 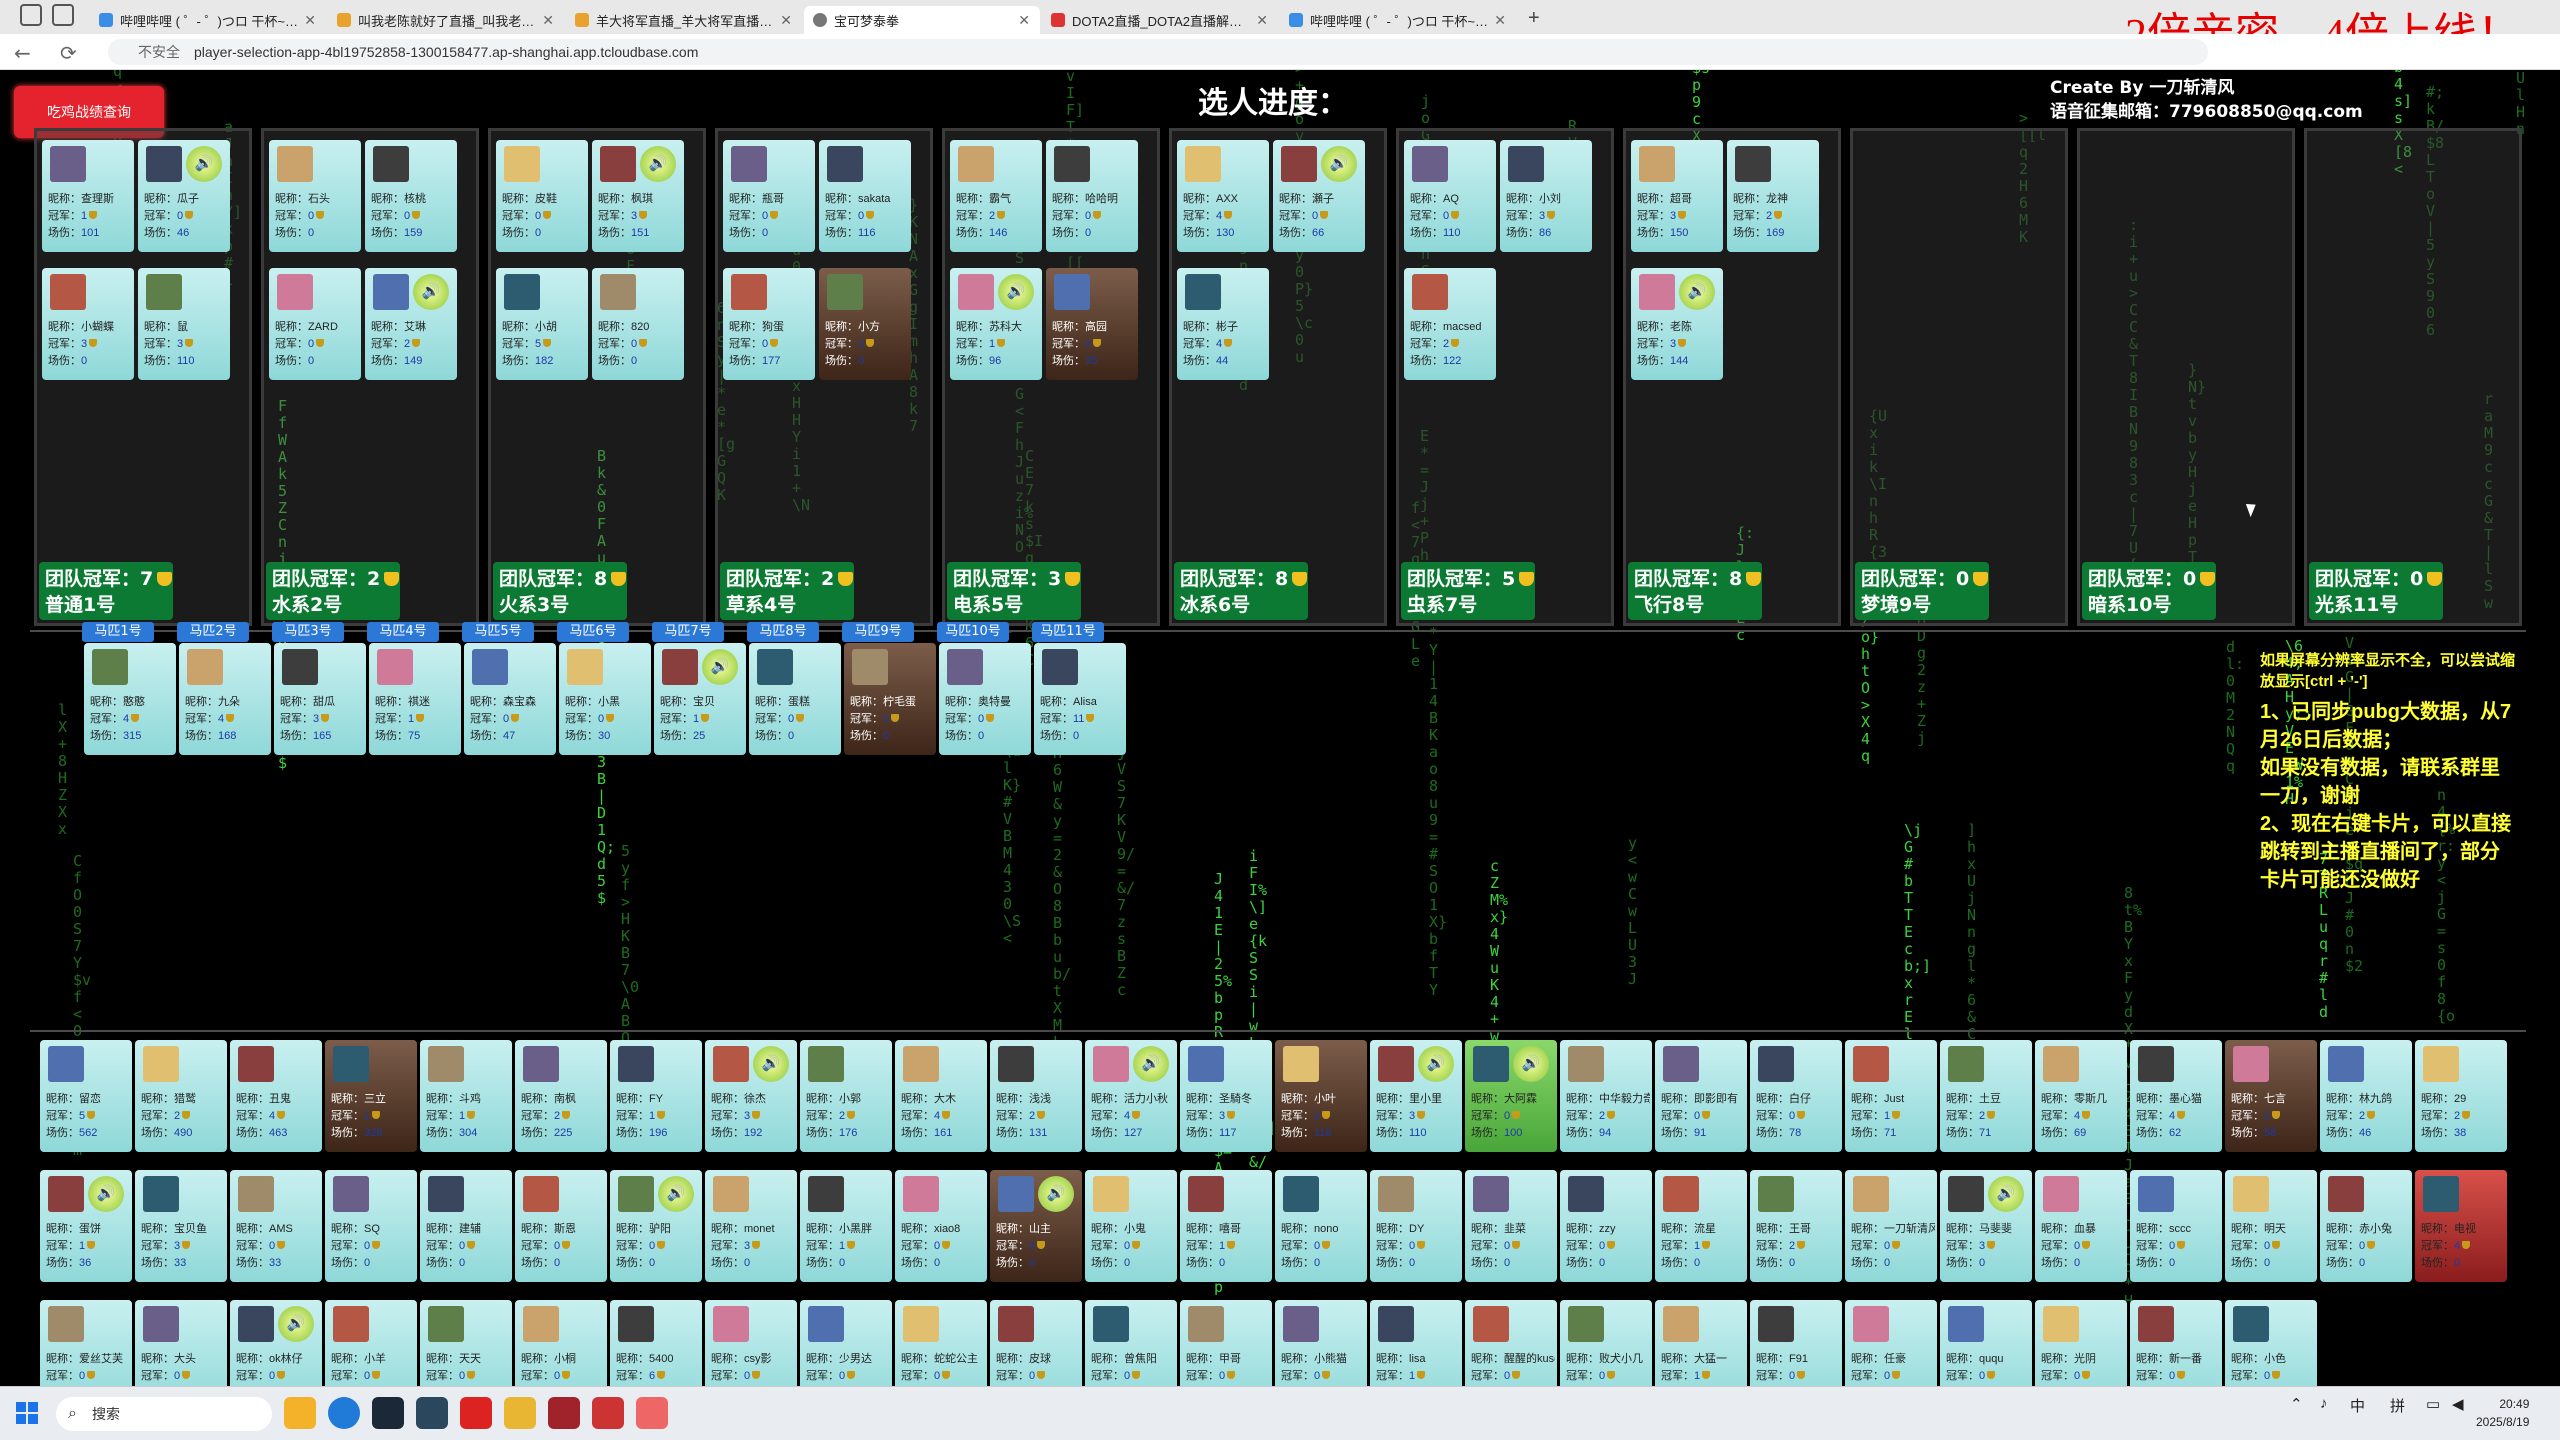 I want to click on player-card: 昵称：F91冠军：0场伤：0, so click(x=1796, y=1343).